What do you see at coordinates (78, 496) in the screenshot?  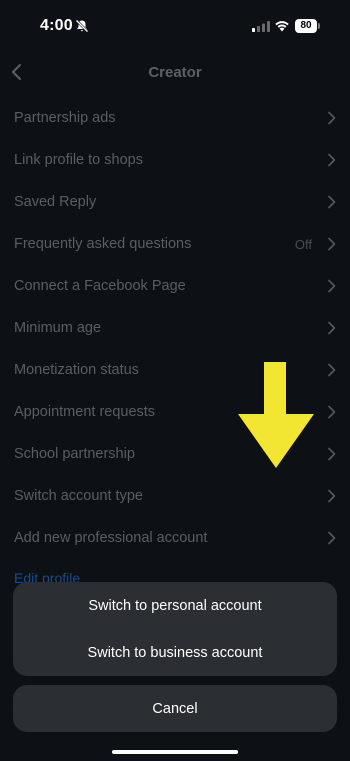 I see `settings-item-label: Switch account type` at bounding box center [78, 496].